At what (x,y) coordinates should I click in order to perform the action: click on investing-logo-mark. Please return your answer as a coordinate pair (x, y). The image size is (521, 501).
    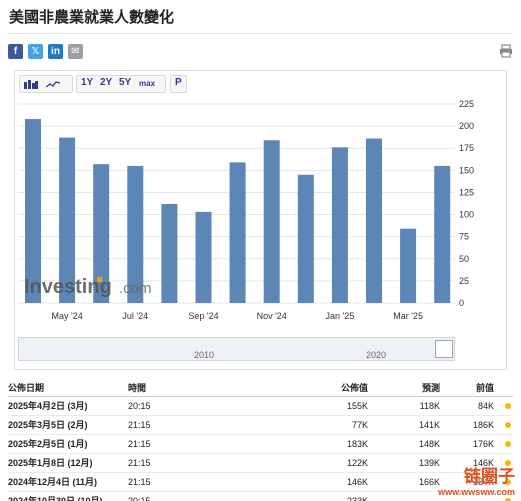
    Looking at the image, I should click on (99, 279).